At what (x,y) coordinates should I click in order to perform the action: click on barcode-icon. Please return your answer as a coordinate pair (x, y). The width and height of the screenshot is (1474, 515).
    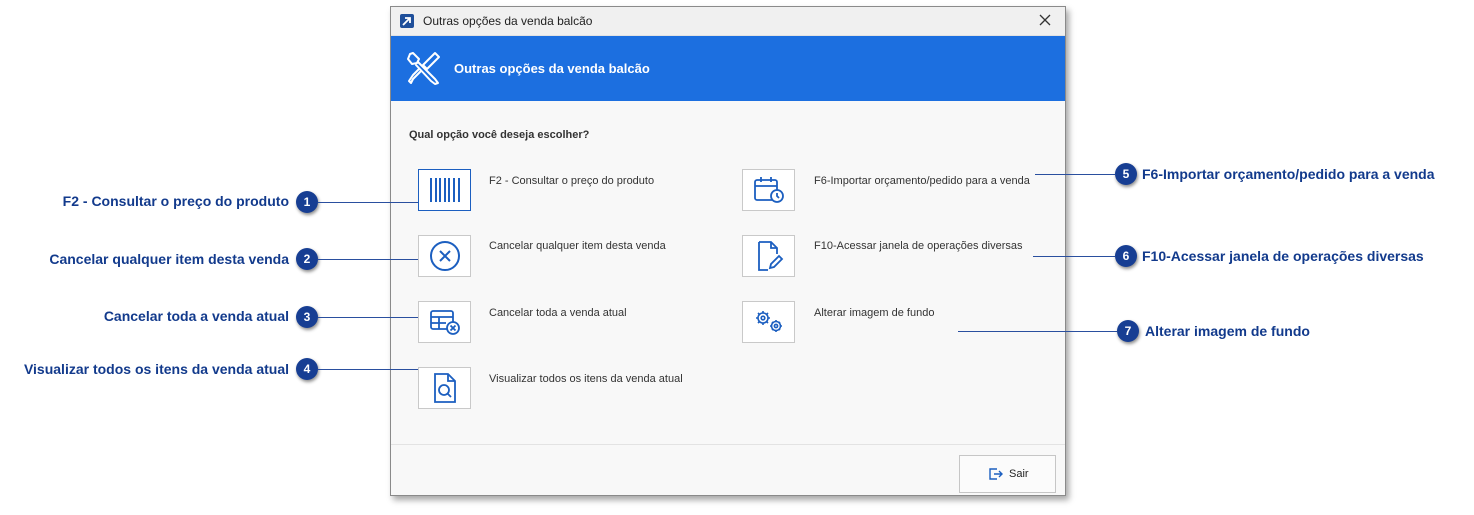
    Looking at the image, I should click on (444, 190).